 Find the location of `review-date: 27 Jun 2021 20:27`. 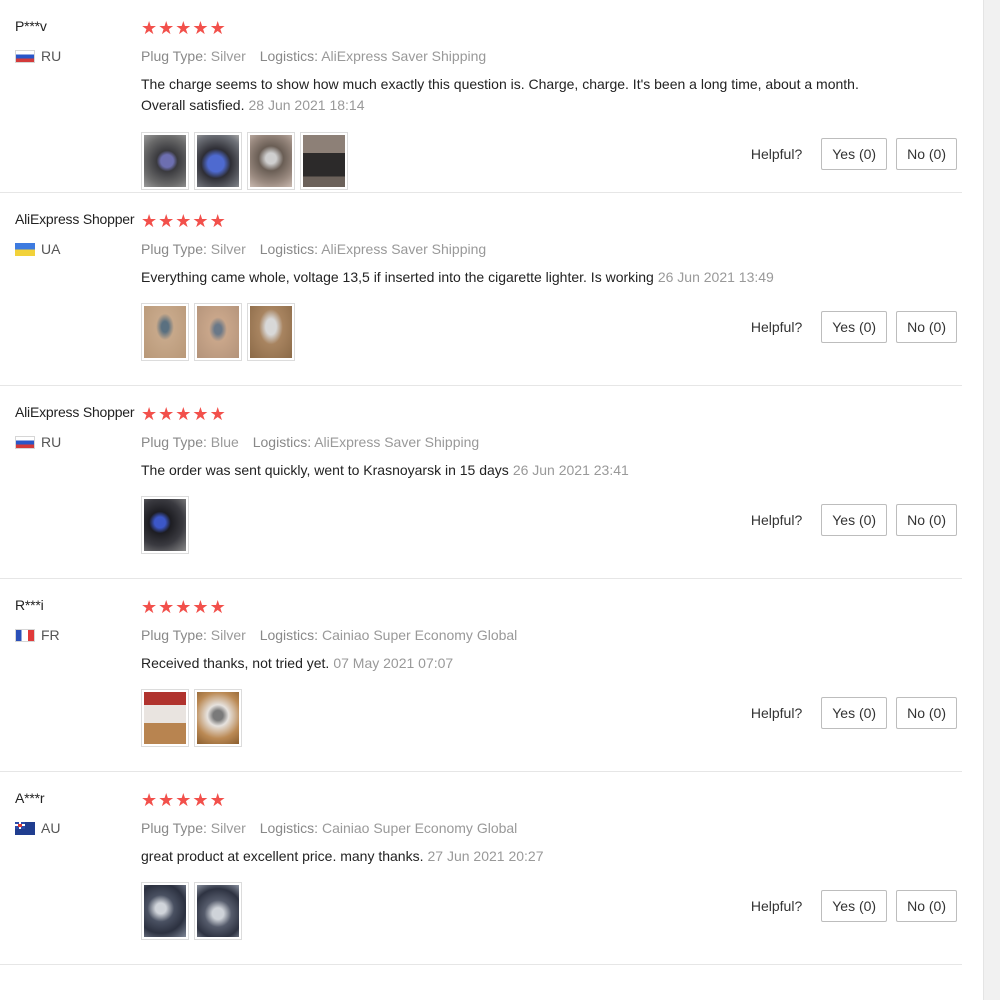

review-date: 27 Jun 2021 20:27 is located at coordinates (485, 856).